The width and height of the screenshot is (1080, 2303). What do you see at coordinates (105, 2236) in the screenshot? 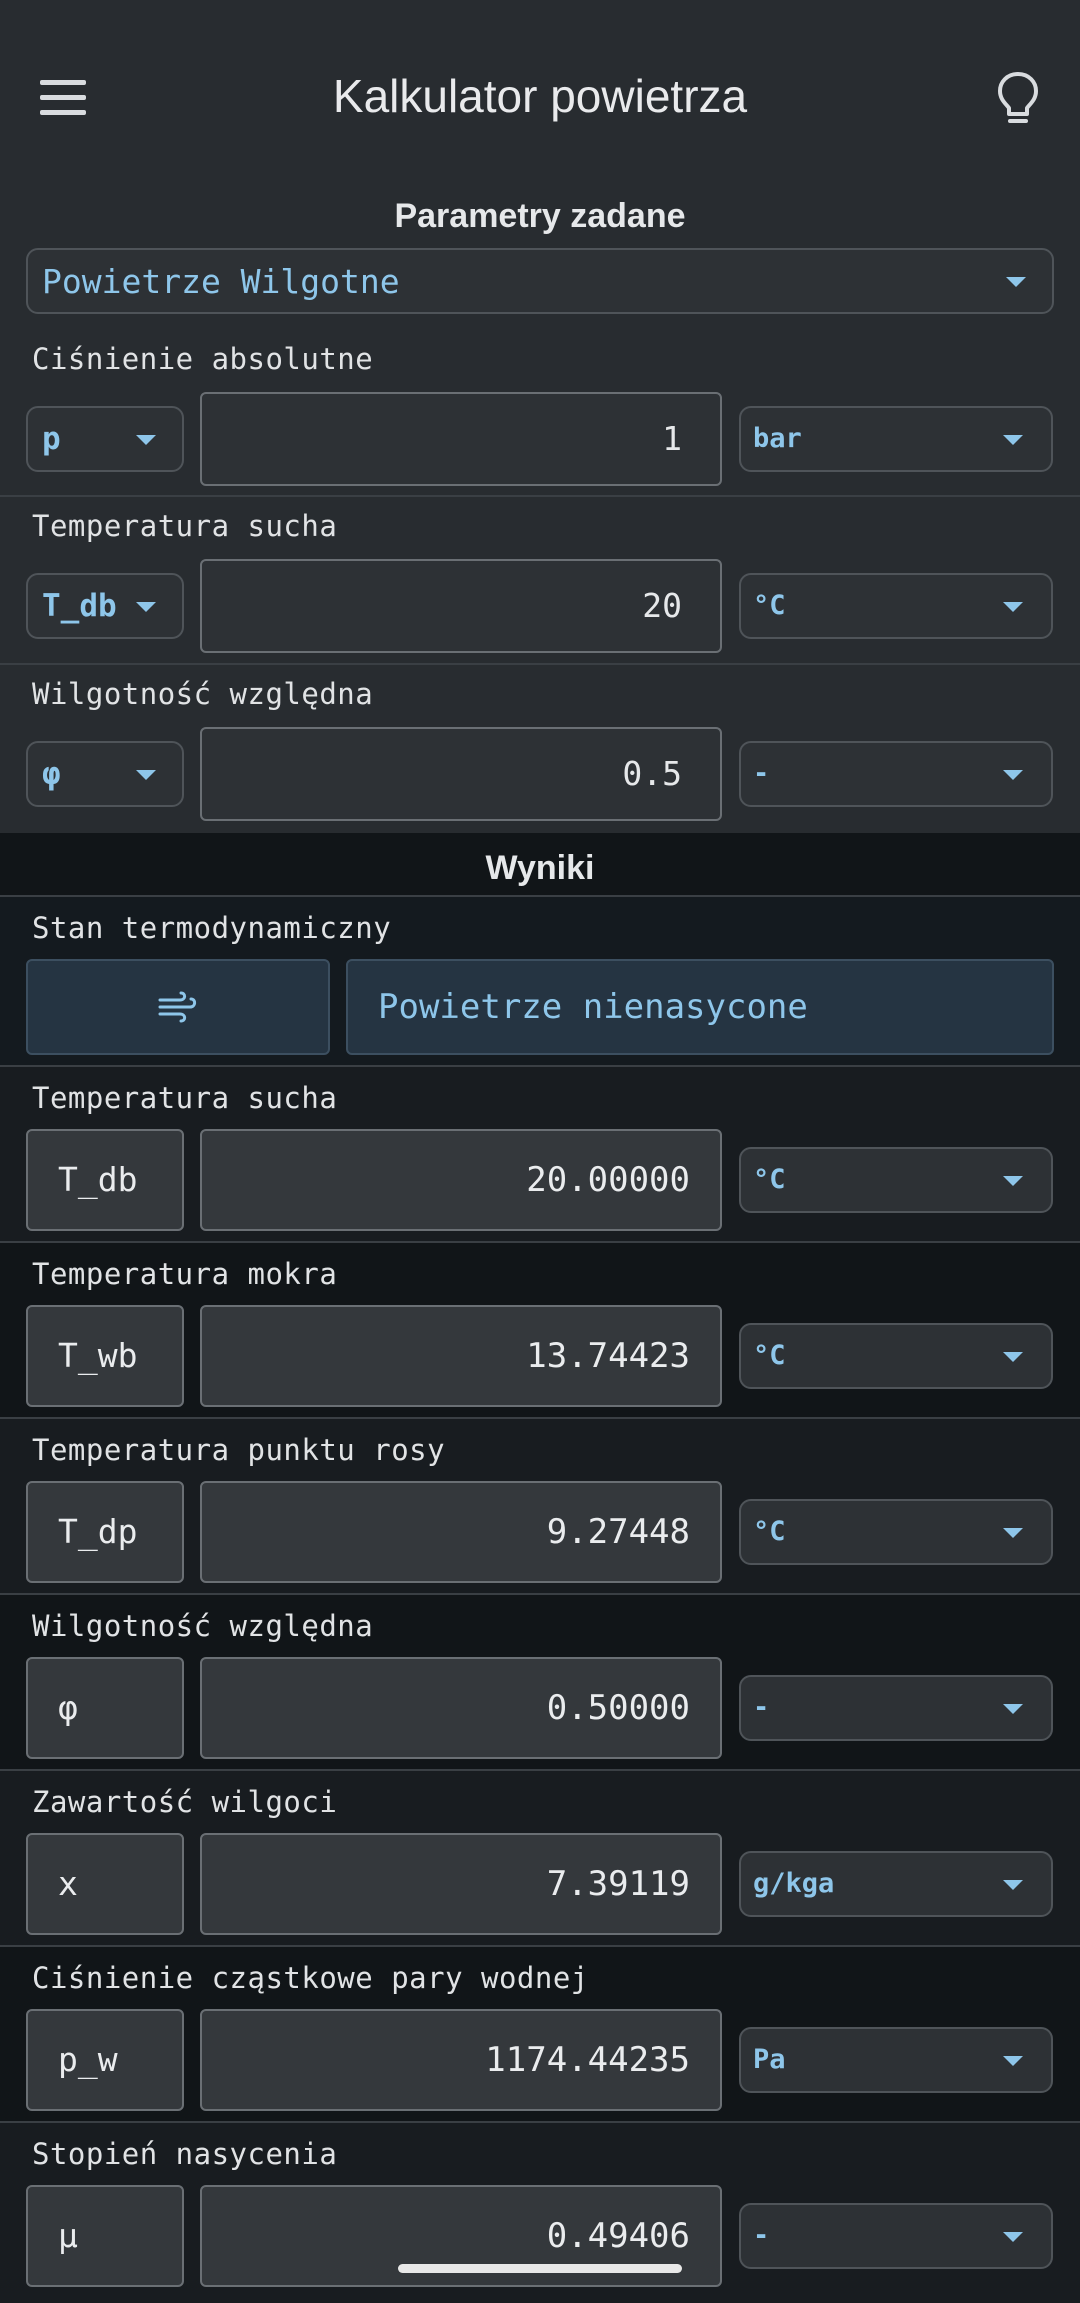
I see `result-symbol: μ` at bounding box center [105, 2236].